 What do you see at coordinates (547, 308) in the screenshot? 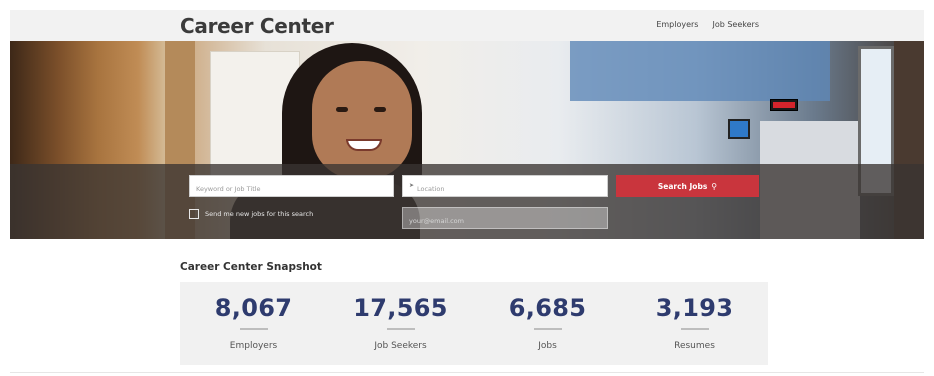
I see `stat-value: 6,685` at bounding box center [547, 308].